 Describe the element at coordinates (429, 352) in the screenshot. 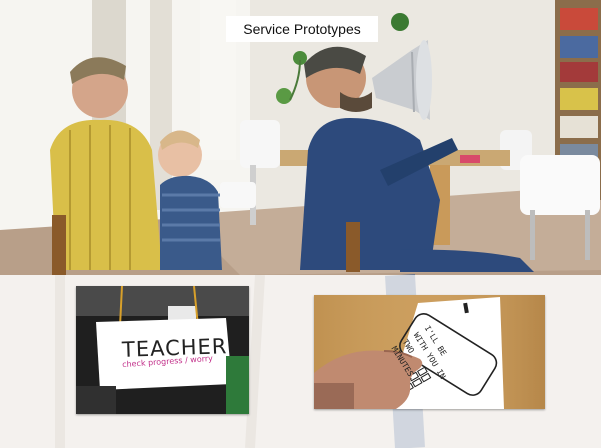

I see `phone-card-photo: I'LL BE WITH YOU IN TWO MINUTES.` at that location.